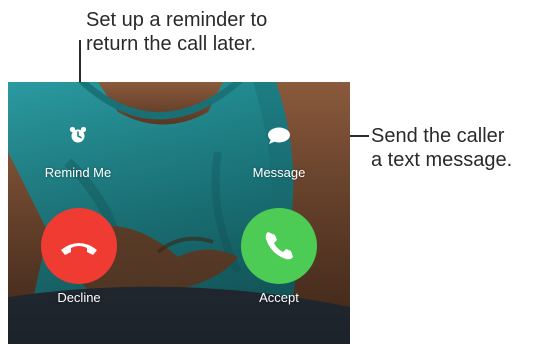 Image resolution: width=536 pixels, height=349 pixels. Describe the element at coordinates (441, 148) in the screenshot. I see `message-callout: Send the caller a text message.` at that location.